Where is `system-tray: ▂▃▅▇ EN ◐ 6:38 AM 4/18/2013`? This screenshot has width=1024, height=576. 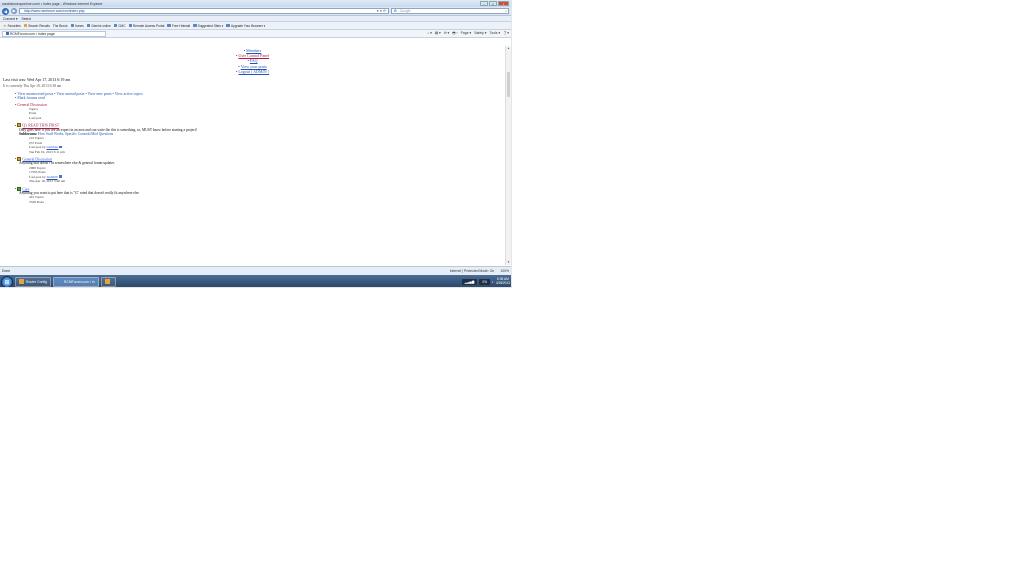
system-tray: ▂▃▅▇ EN ◐ 6:38 AM 4/18/2013 is located at coordinates (485, 281).